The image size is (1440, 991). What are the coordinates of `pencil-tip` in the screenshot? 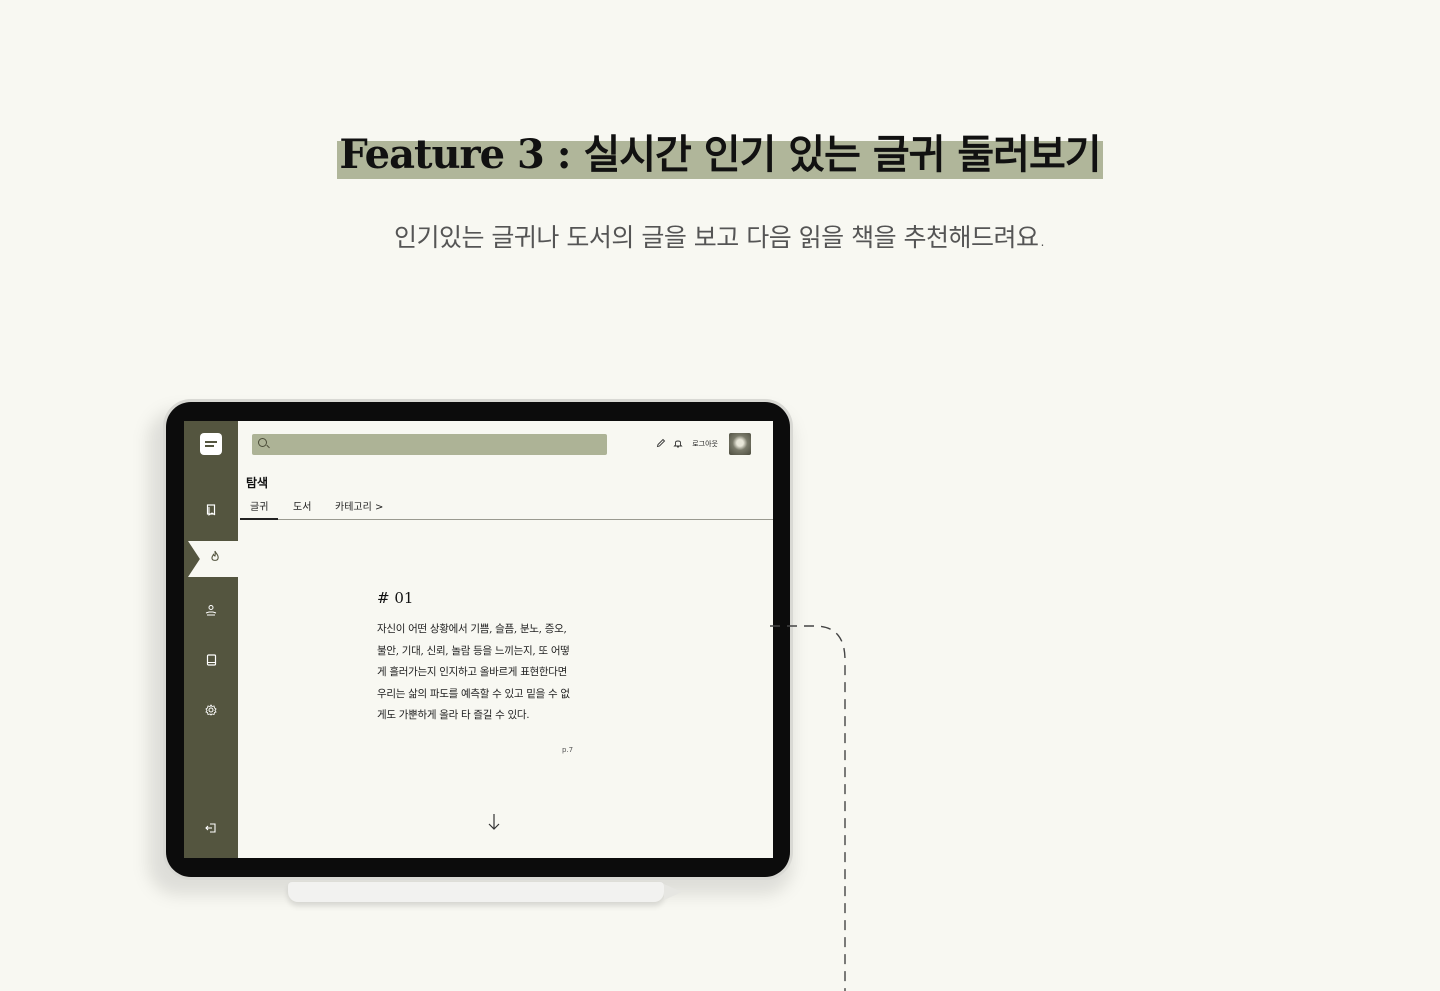 It's located at (673, 892).